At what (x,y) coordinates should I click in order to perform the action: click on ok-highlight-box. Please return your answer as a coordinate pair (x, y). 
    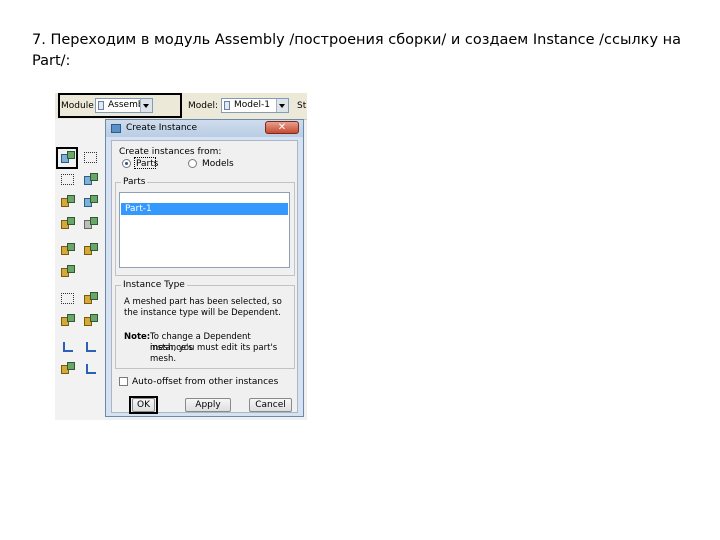
    Looking at the image, I should click on (143, 405).